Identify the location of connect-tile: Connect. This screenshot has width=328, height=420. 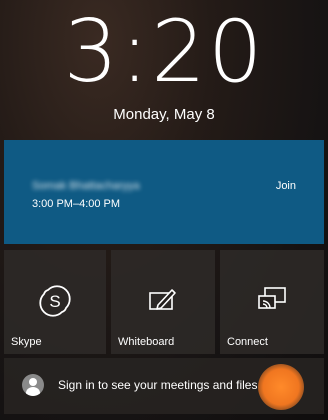
(272, 302).